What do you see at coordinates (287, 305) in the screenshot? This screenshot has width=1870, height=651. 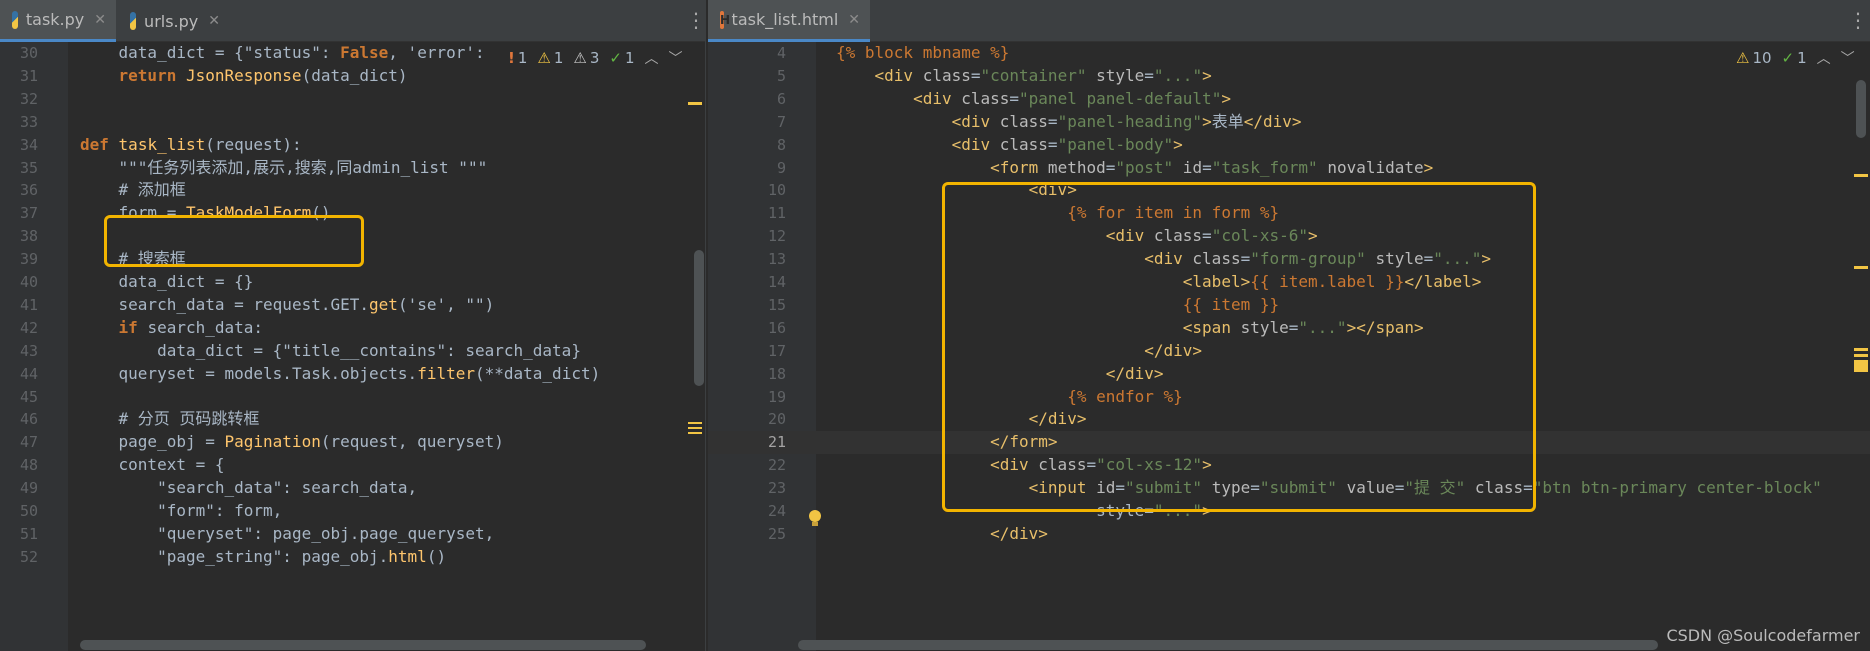 I see `code-text: search_data = request.GET.get('se', "")` at bounding box center [287, 305].